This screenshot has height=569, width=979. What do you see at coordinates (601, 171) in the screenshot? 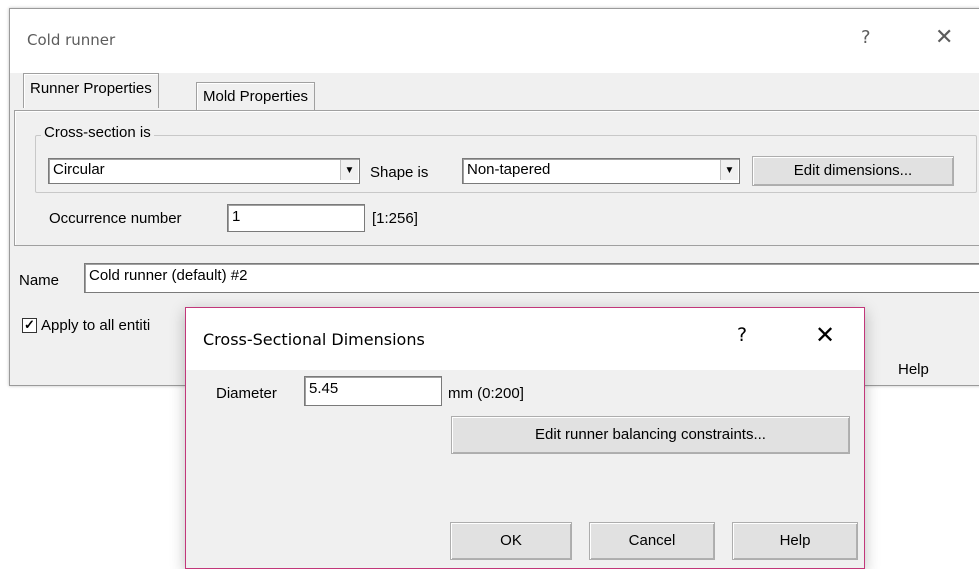
I see `shape-select: Non-tapered ▼` at bounding box center [601, 171].